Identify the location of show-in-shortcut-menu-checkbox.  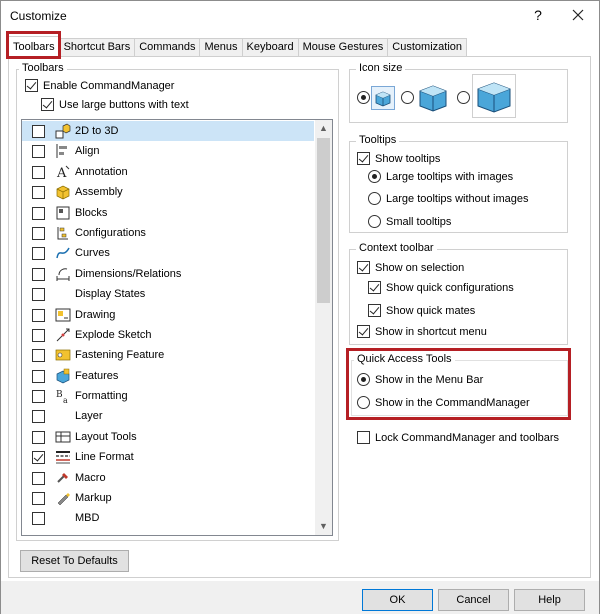
(363, 331).